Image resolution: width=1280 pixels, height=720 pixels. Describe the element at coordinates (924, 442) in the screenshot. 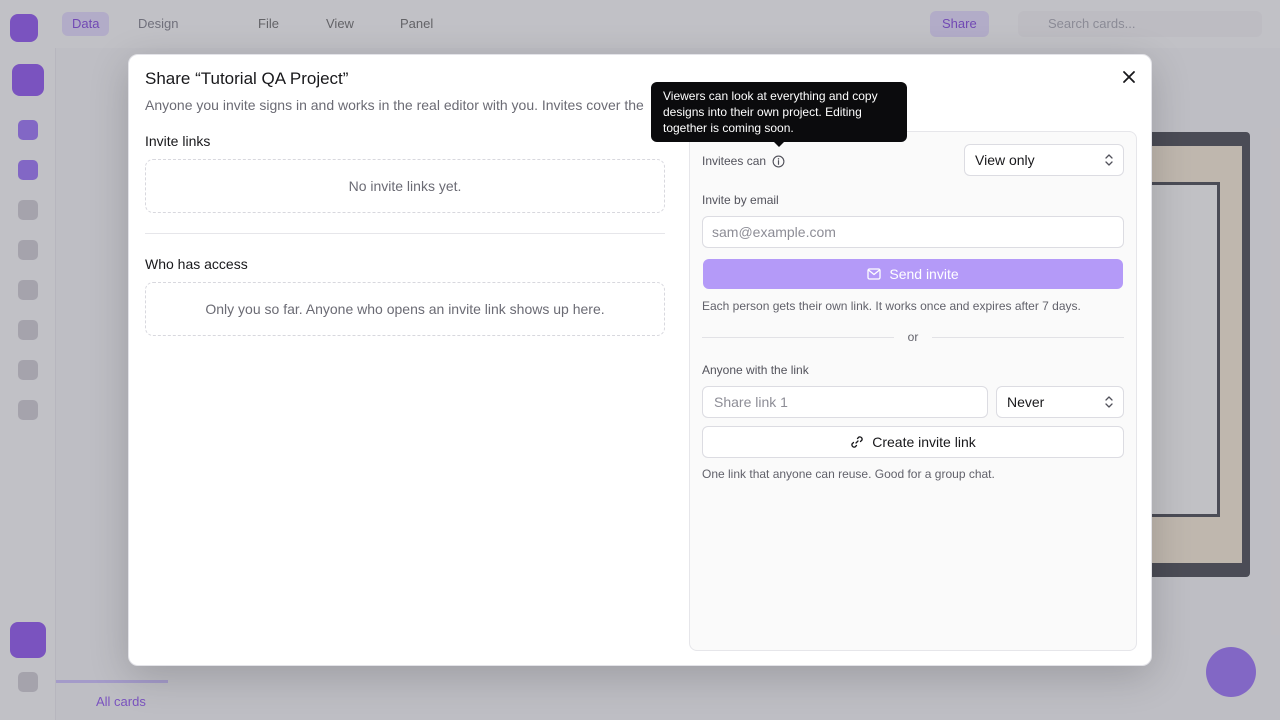

I see `create-invite-link-label: Create invite link` at that location.